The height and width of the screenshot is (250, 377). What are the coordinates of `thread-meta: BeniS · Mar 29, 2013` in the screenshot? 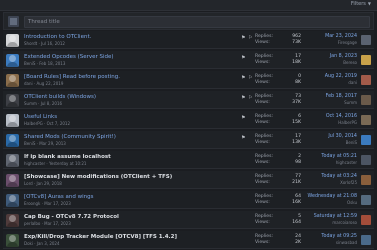 It's located at (45, 143).